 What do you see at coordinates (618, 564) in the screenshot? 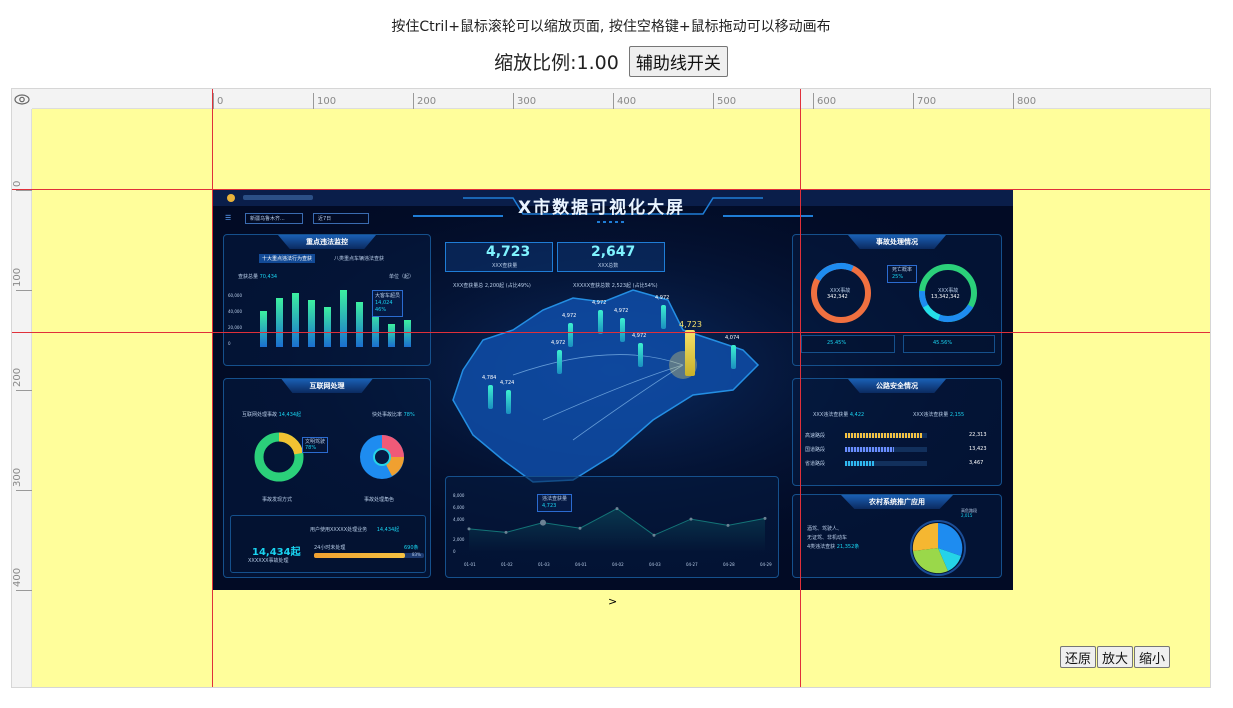
I see `line-x-label: 04-02` at bounding box center [618, 564].